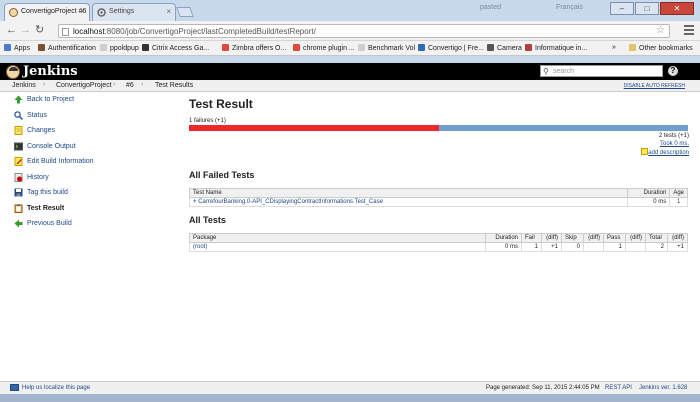  What do you see at coordinates (689, 31) in the screenshot?
I see `menu-icon` at bounding box center [689, 31].